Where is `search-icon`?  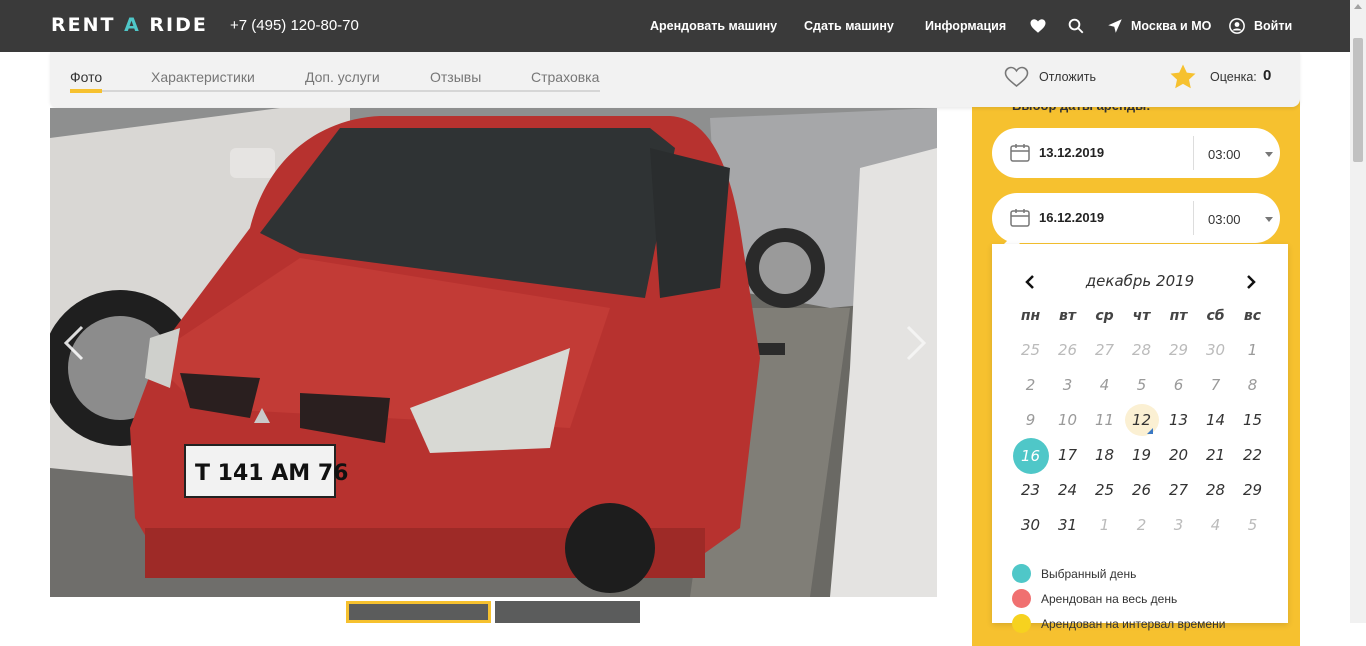 search-icon is located at coordinates (1076, 26).